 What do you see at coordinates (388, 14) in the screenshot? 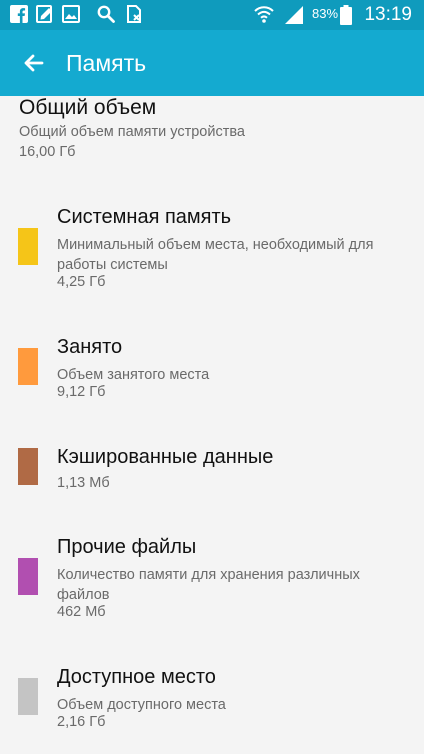
I see `clock: 13:19` at bounding box center [388, 14].